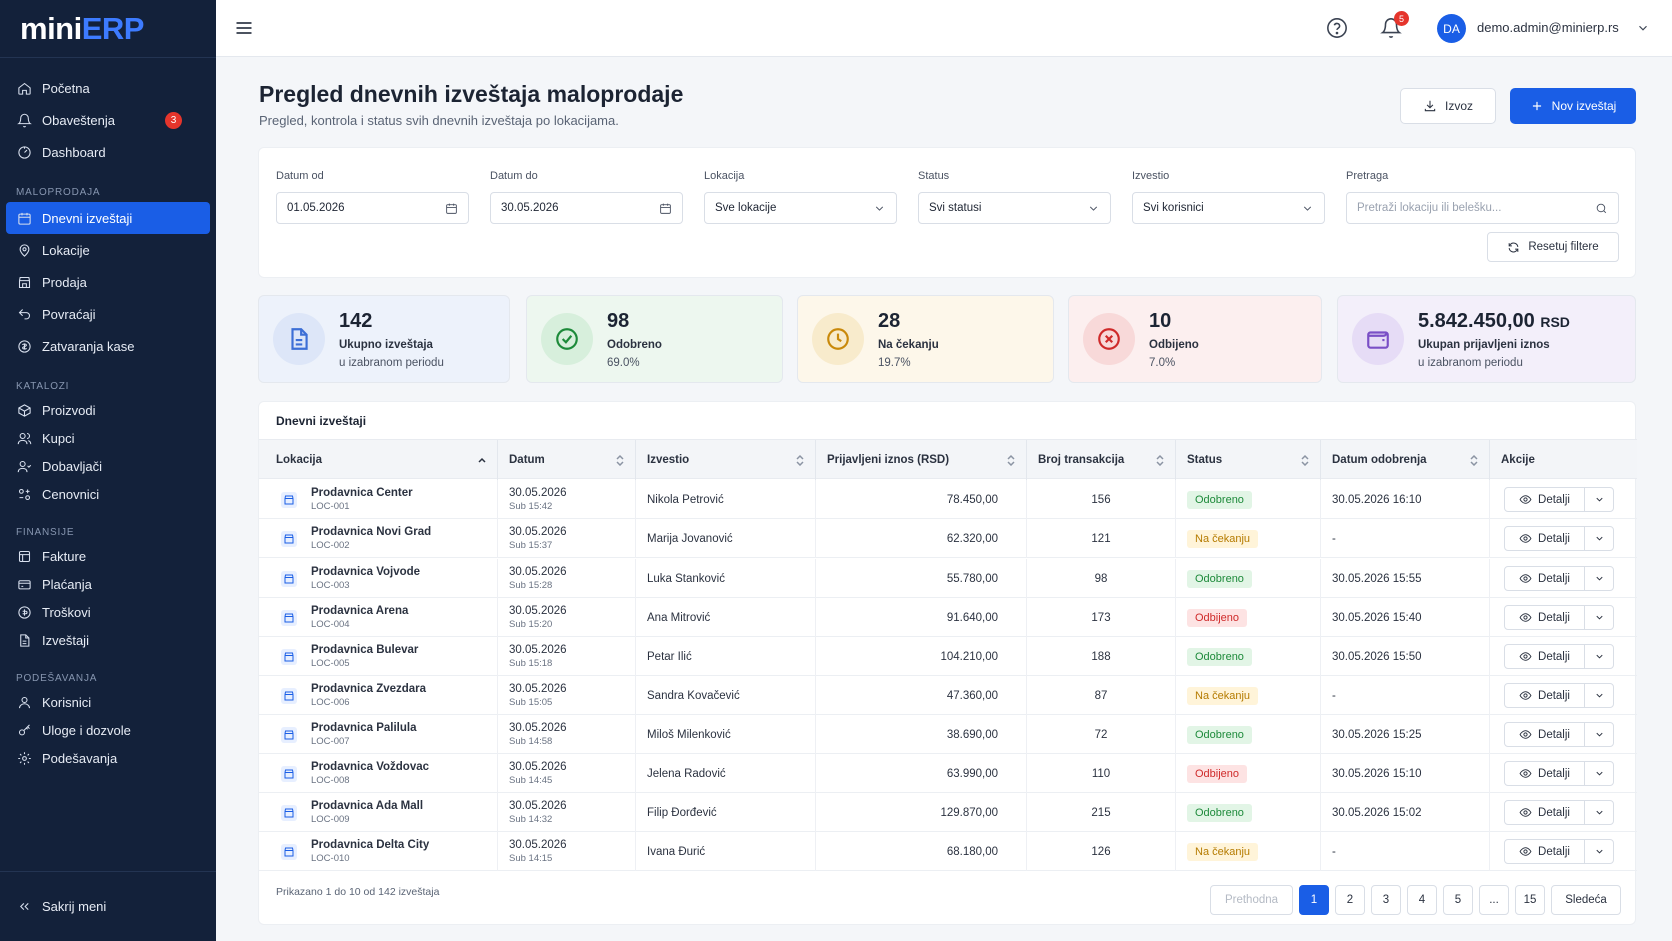 This screenshot has width=1672, height=941. What do you see at coordinates (1553, 247) in the screenshot?
I see `reset-filters-button: Resetuj filtere` at bounding box center [1553, 247].